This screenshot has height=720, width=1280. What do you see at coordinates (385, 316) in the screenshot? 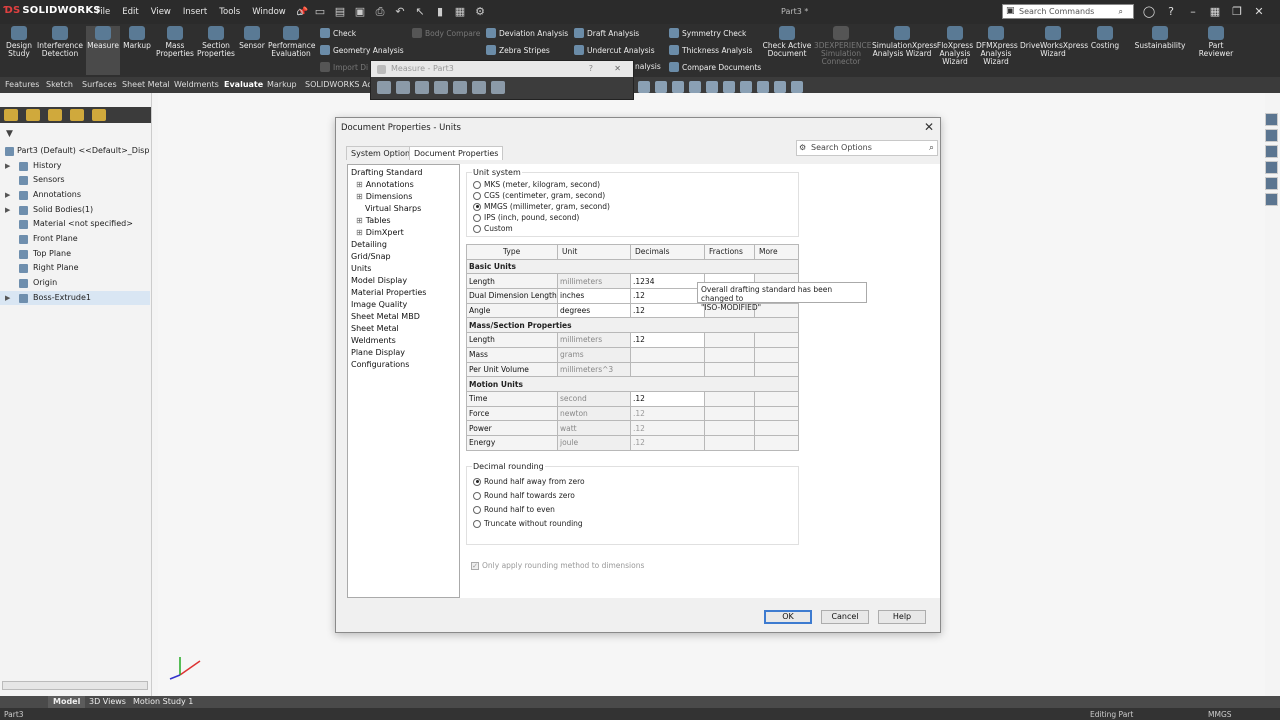
I see `options-item-sheet-metal-mbd: Sheet Metal MBD` at bounding box center [385, 316].